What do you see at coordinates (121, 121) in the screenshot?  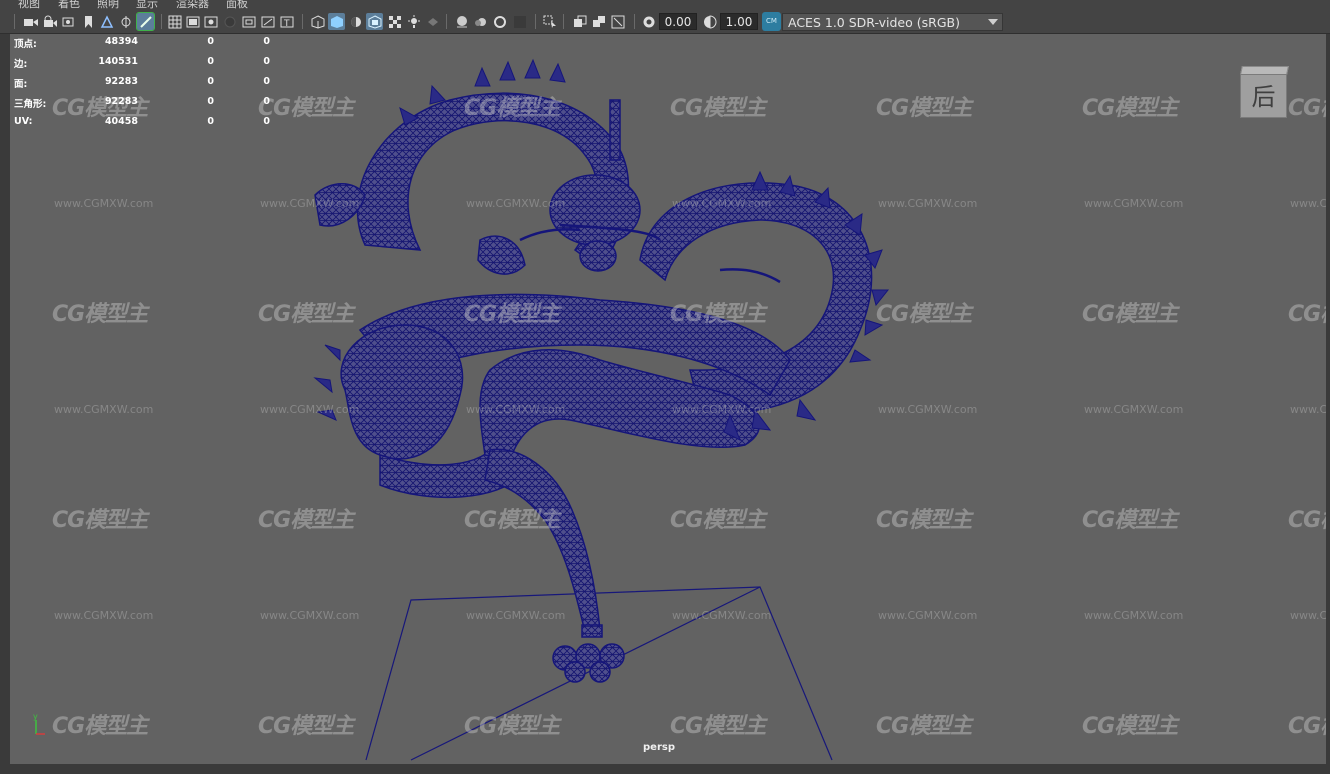 I see `hud-value: 40458` at bounding box center [121, 121].